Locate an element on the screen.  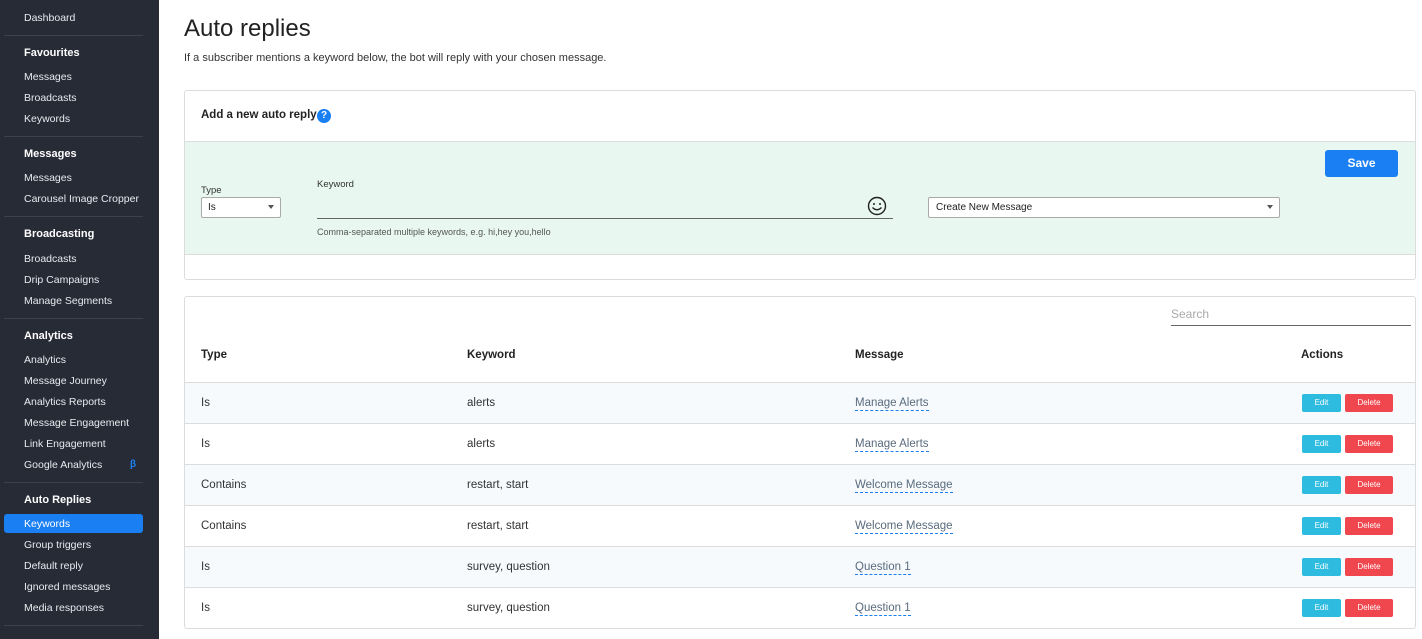
keyword-label: Keyword is located at coordinates (335, 184).